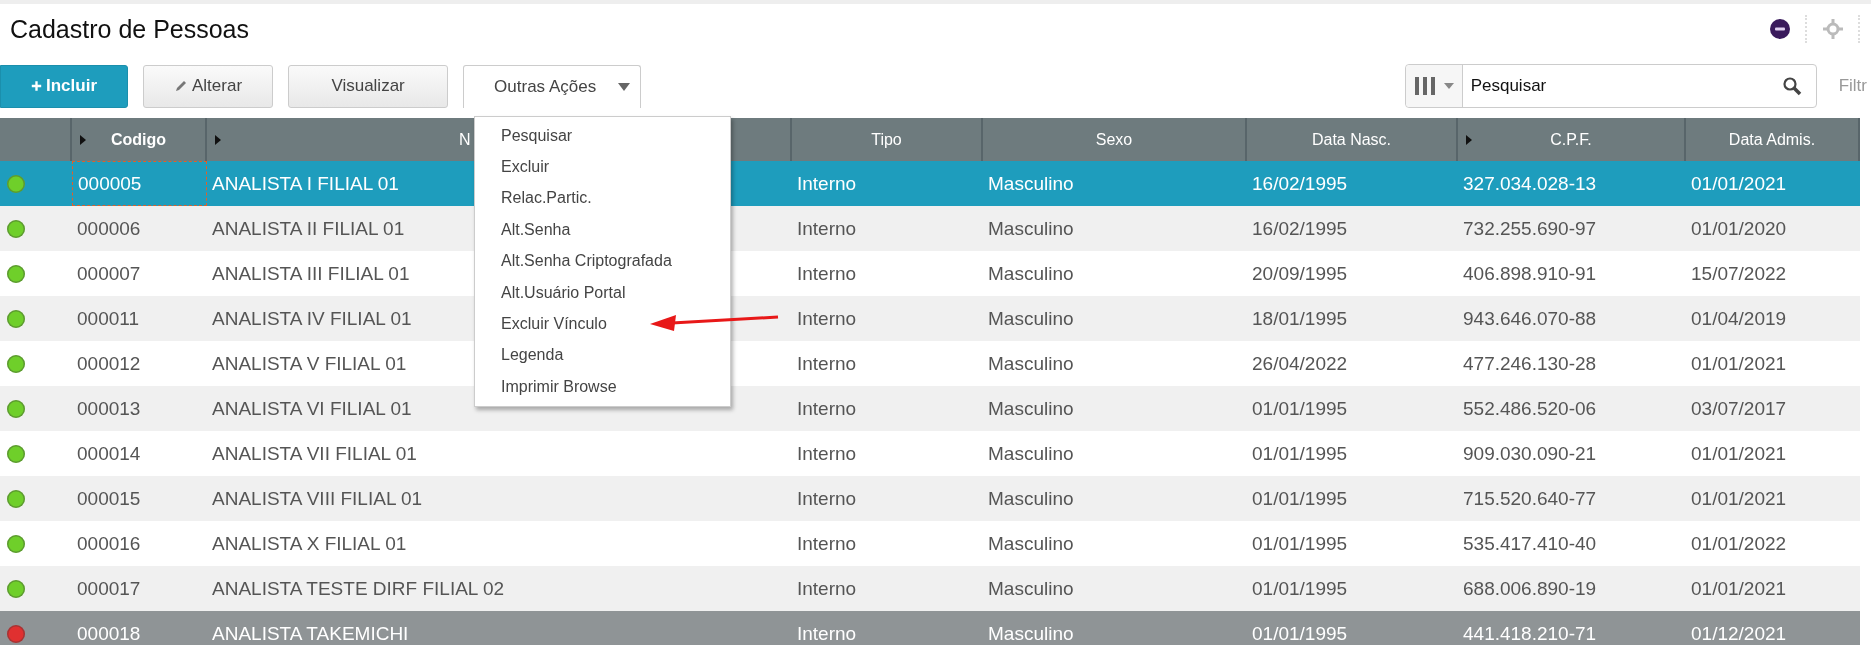 The width and height of the screenshot is (1871, 645). I want to click on table-cell: 552.486.520-06, so click(1530, 408).